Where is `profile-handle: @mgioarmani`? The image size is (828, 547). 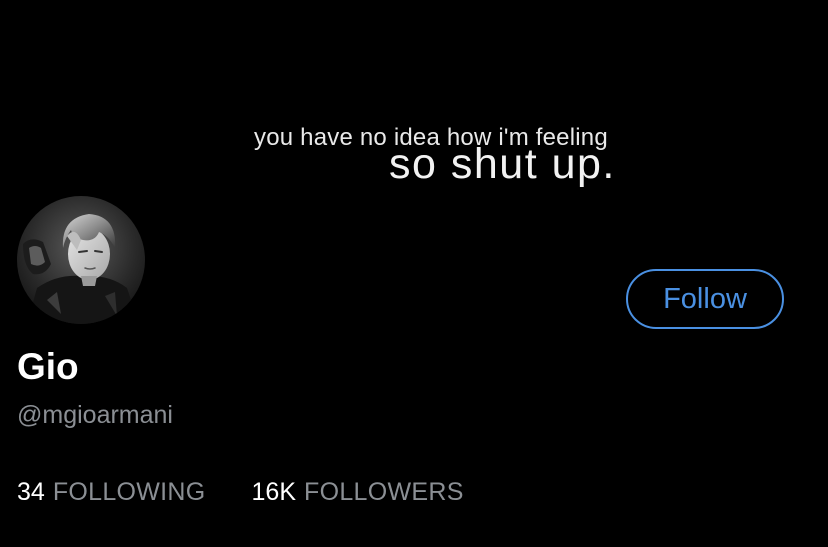
profile-handle: @mgioarmani is located at coordinates (95, 415).